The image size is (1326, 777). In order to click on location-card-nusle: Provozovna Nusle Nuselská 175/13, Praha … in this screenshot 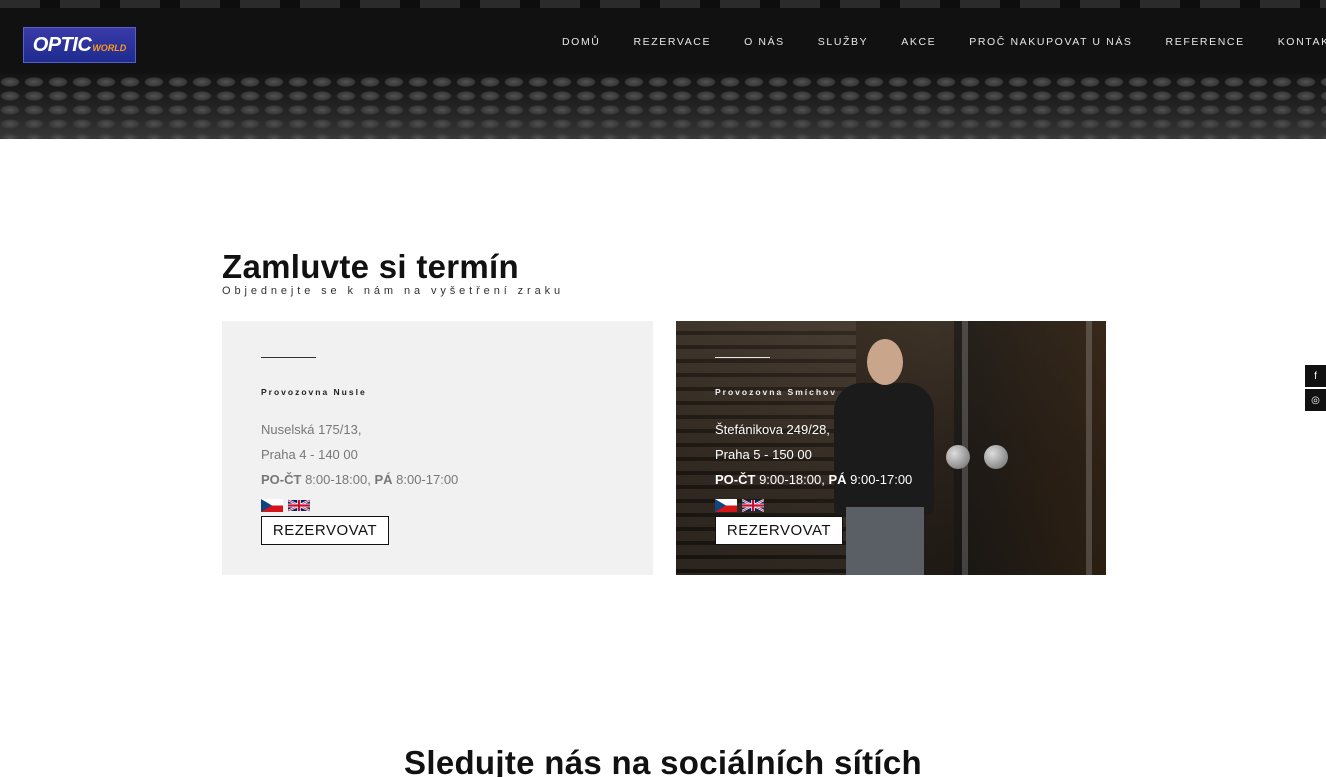, I will do `click(437, 448)`.